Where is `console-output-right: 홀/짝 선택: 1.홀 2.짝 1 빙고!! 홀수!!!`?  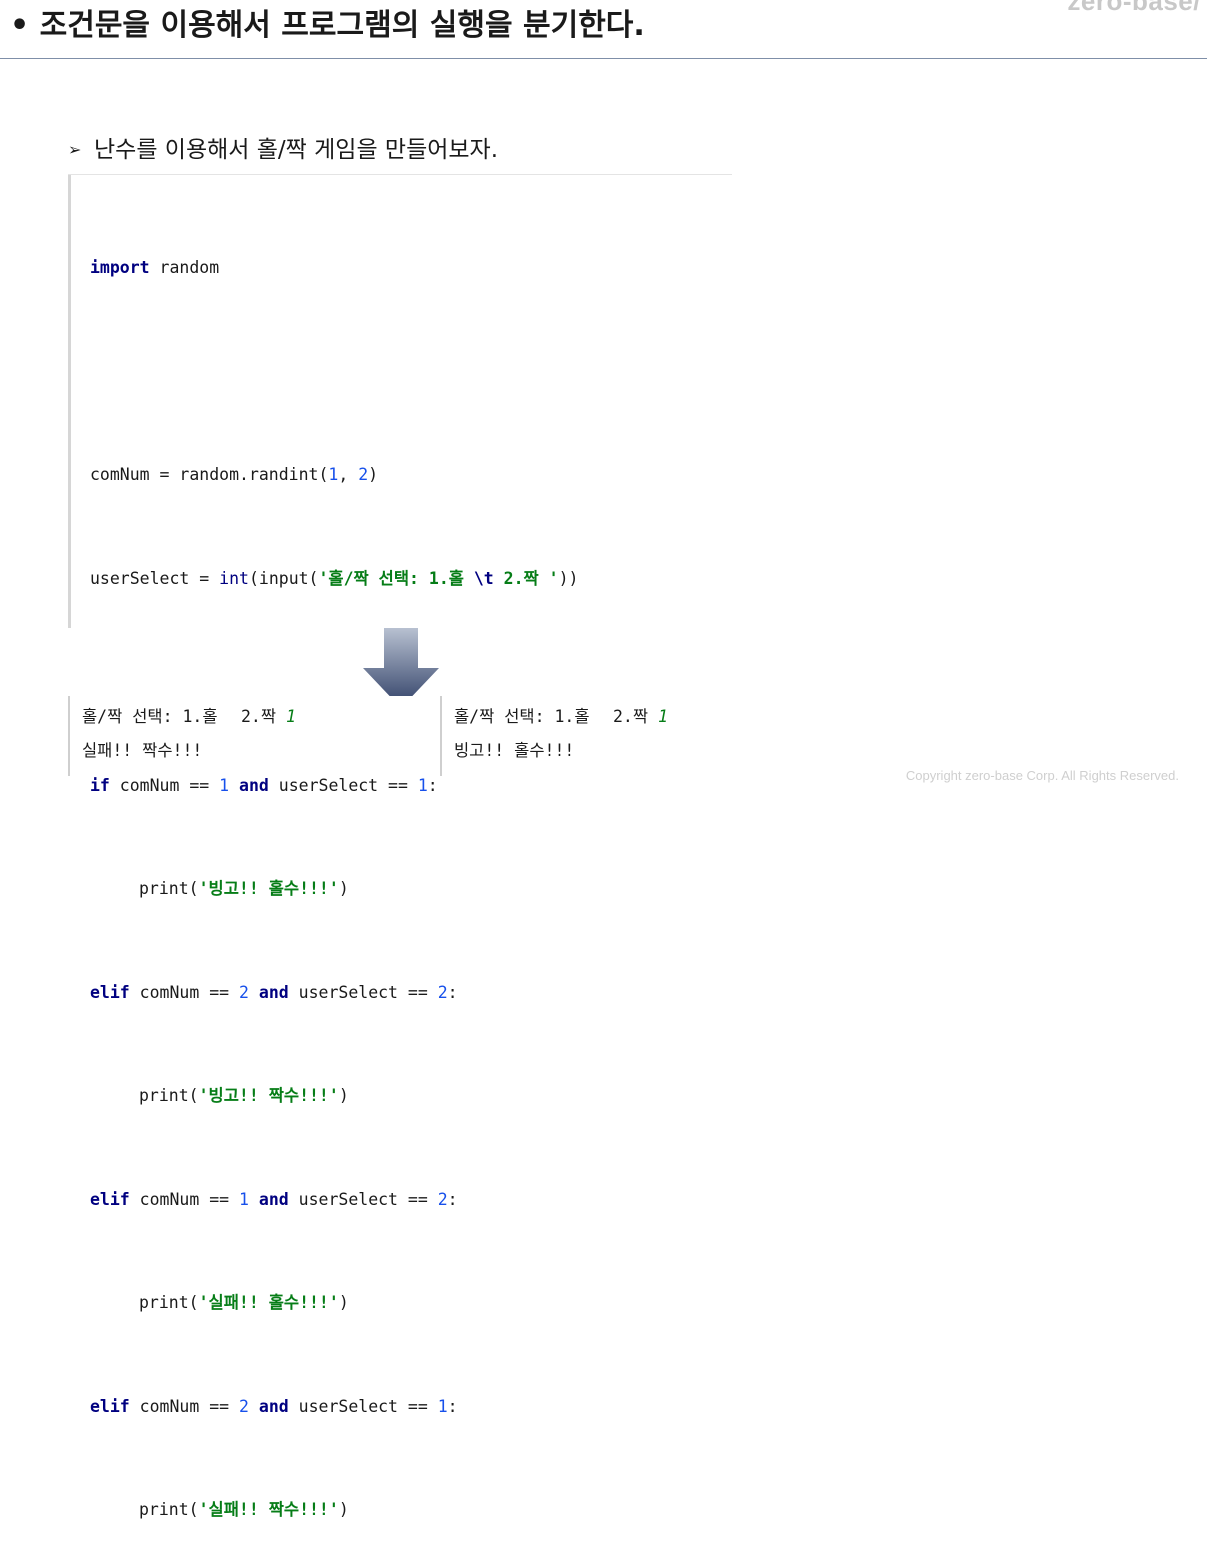 console-output-right: 홀/짝 선택: 1.홀 2.짝 1 빙고!! 홀수!!! is located at coordinates (630, 736).